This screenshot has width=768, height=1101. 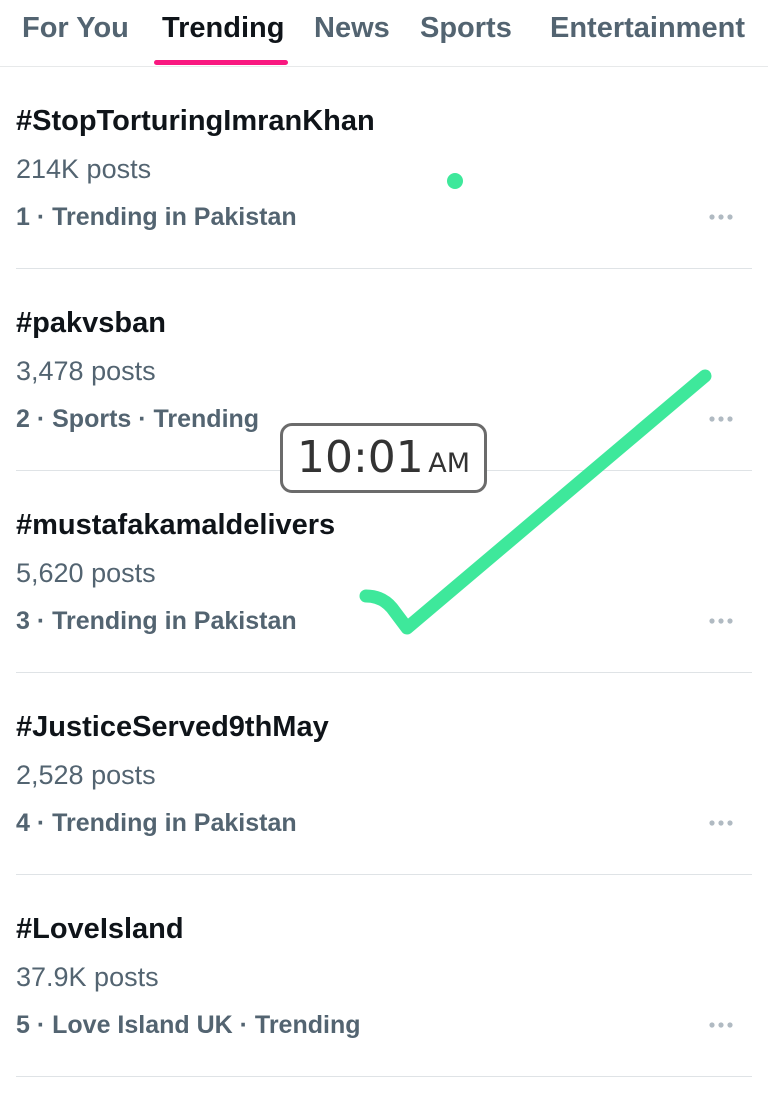 I want to click on trend-hashtag: #pakvsban, so click(x=91, y=323).